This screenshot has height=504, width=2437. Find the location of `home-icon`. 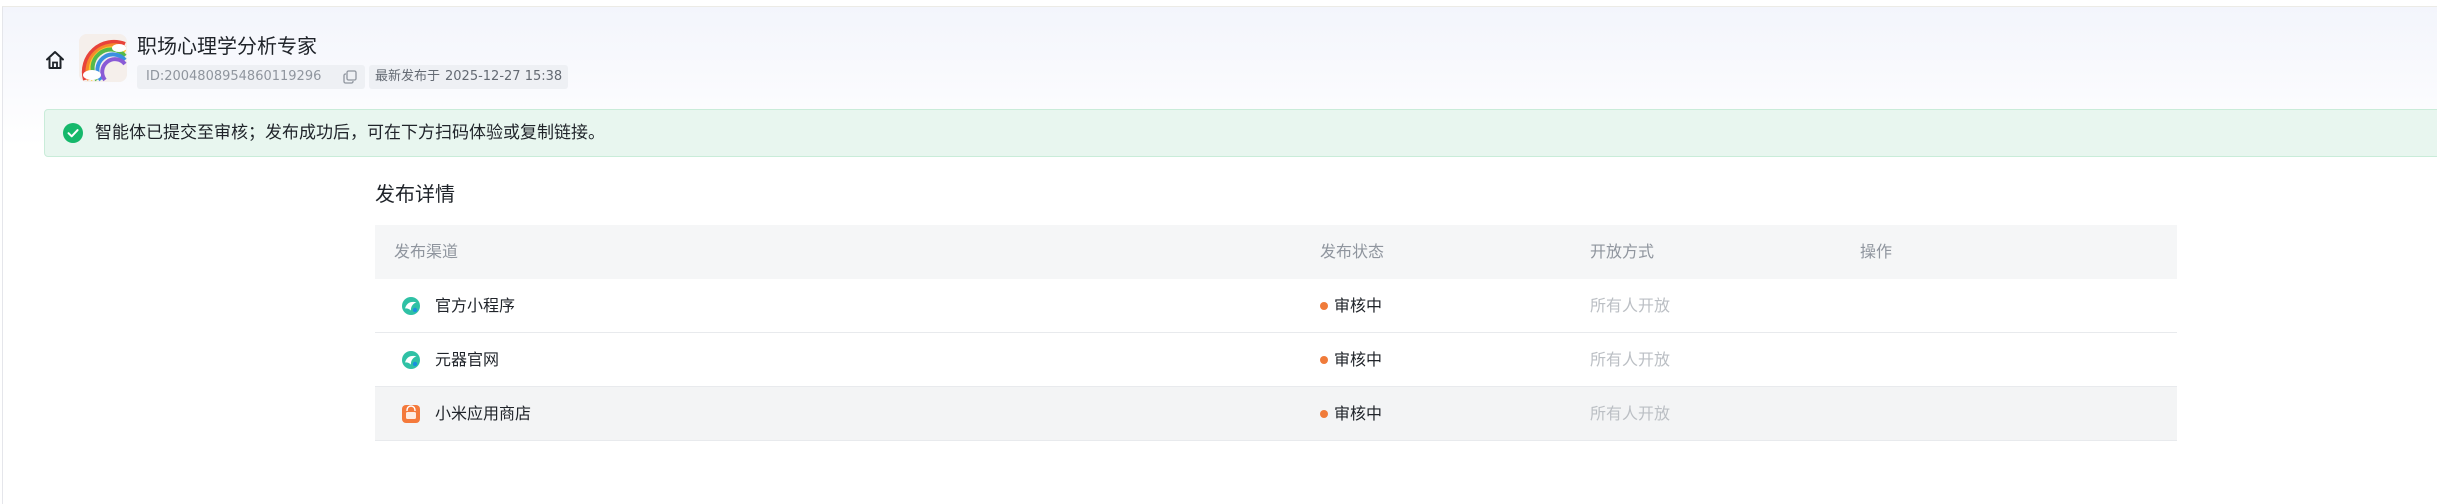

home-icon is located at coordinates (55, 60).